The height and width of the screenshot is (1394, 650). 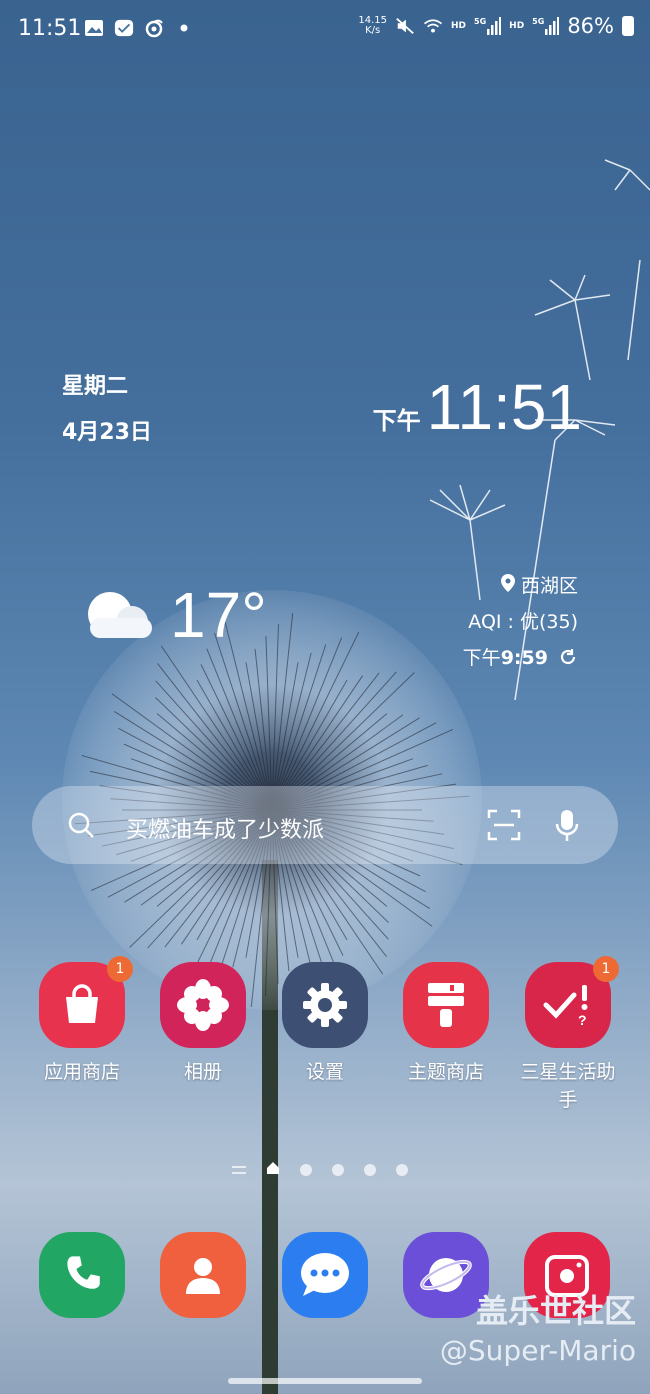 I want to click on gear-icon, so click(x=325, y=1005).